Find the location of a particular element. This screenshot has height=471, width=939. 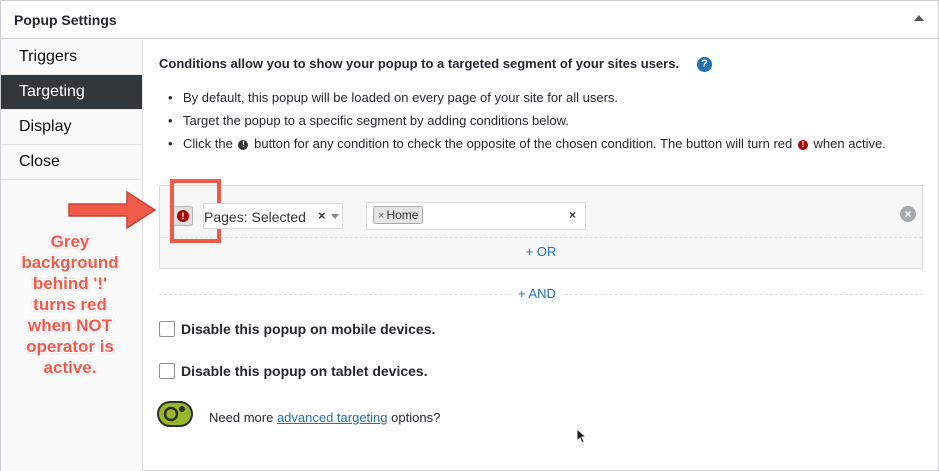

add-or-condition-link: + OR is located at coordinates (541, 251).